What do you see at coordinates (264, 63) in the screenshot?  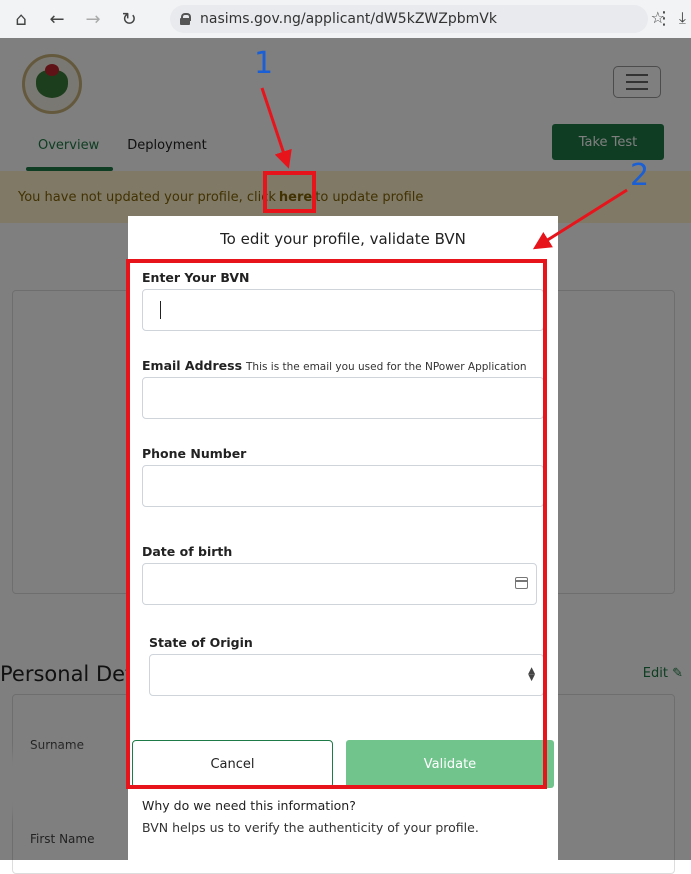 I see `annotation-label-1: 1` at bounding box center [264, 63].